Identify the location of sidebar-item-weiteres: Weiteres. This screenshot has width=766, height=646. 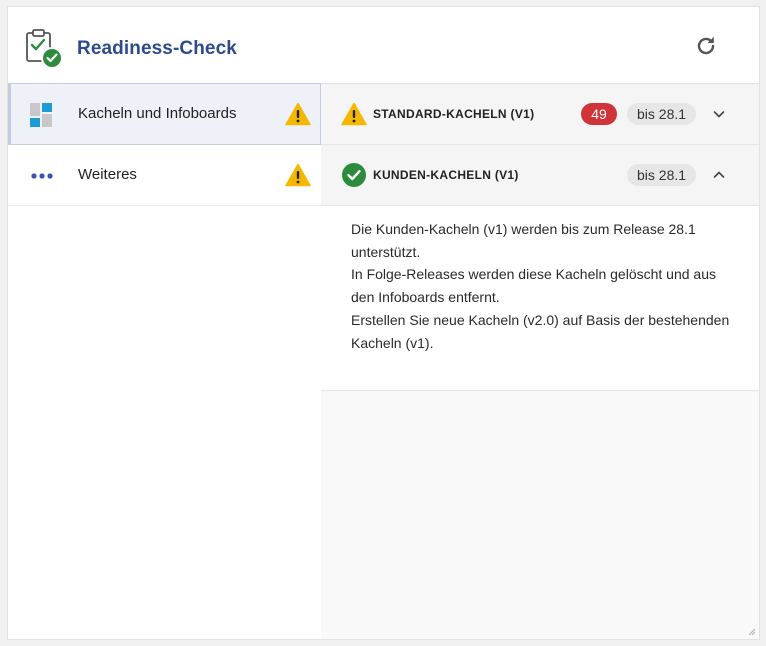
(164, 175).